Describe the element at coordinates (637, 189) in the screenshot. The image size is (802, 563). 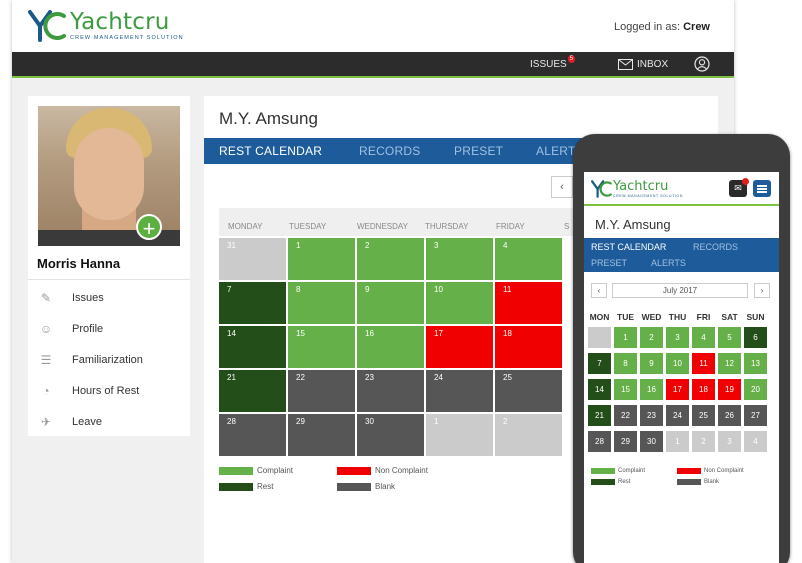
I see `phone-logo: Yachtcru CREW MANAGEMENT SOLUTION` at that location.